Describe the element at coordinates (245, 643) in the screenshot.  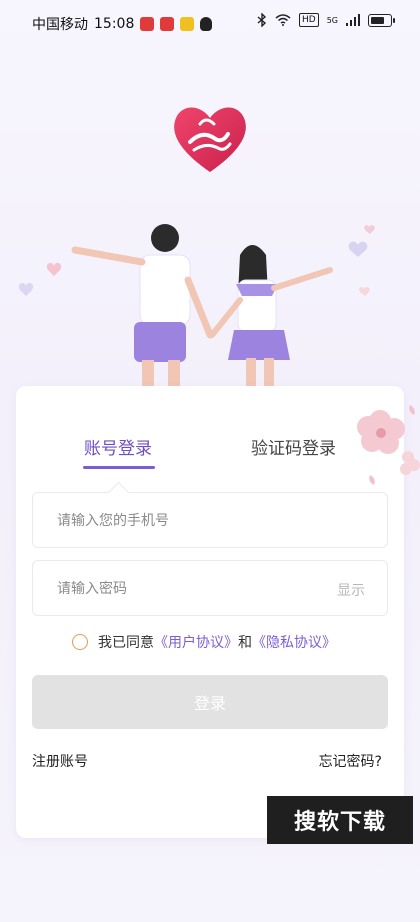
I see `agreement-and: 和` at that location.